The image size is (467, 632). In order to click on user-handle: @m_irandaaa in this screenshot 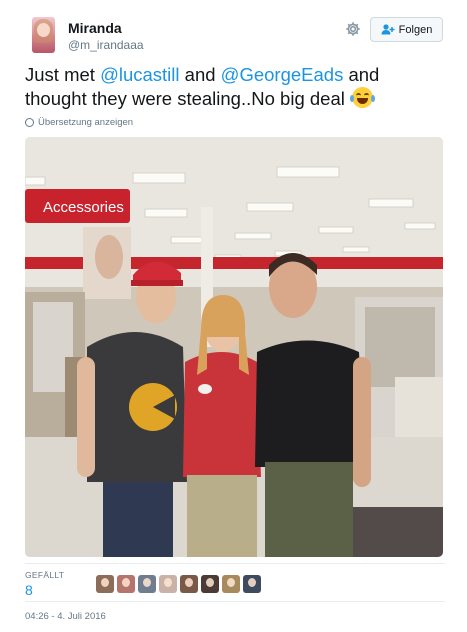, I will do `click(106, 45)`.